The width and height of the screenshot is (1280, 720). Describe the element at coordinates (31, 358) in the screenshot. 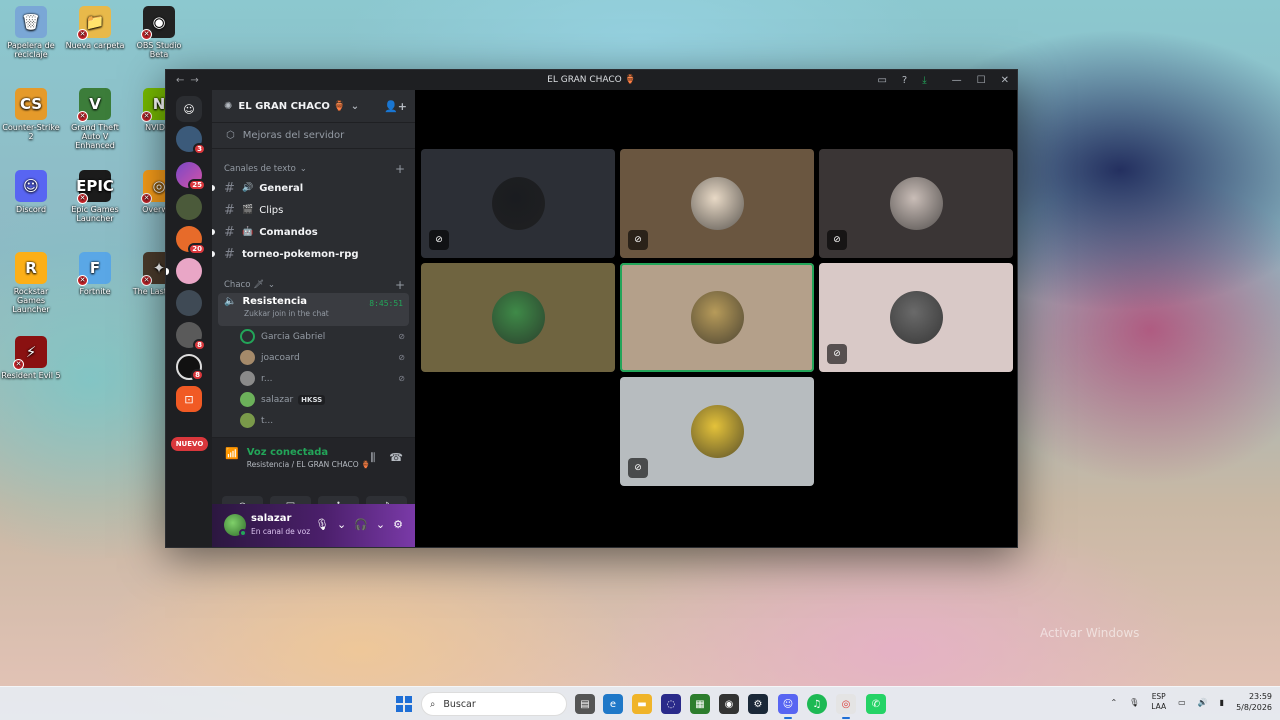

I see `desktop-icon: ⚡ ✕ Resident Evil 5` at that location.